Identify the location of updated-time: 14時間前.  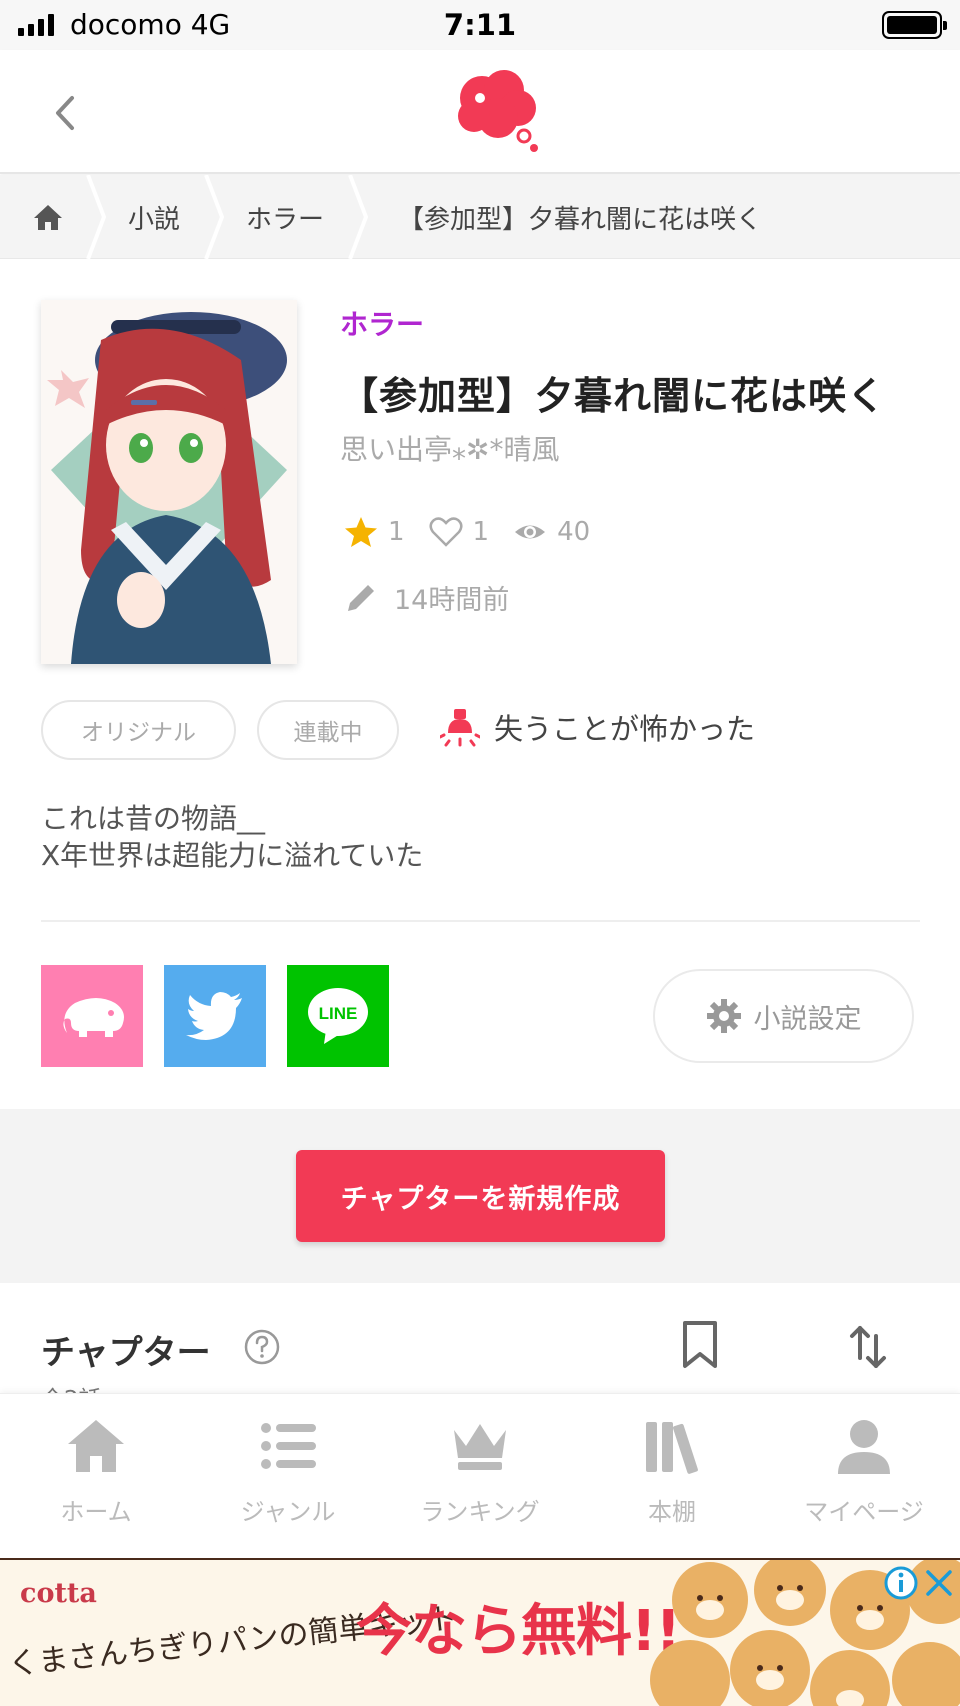
(426, 597).